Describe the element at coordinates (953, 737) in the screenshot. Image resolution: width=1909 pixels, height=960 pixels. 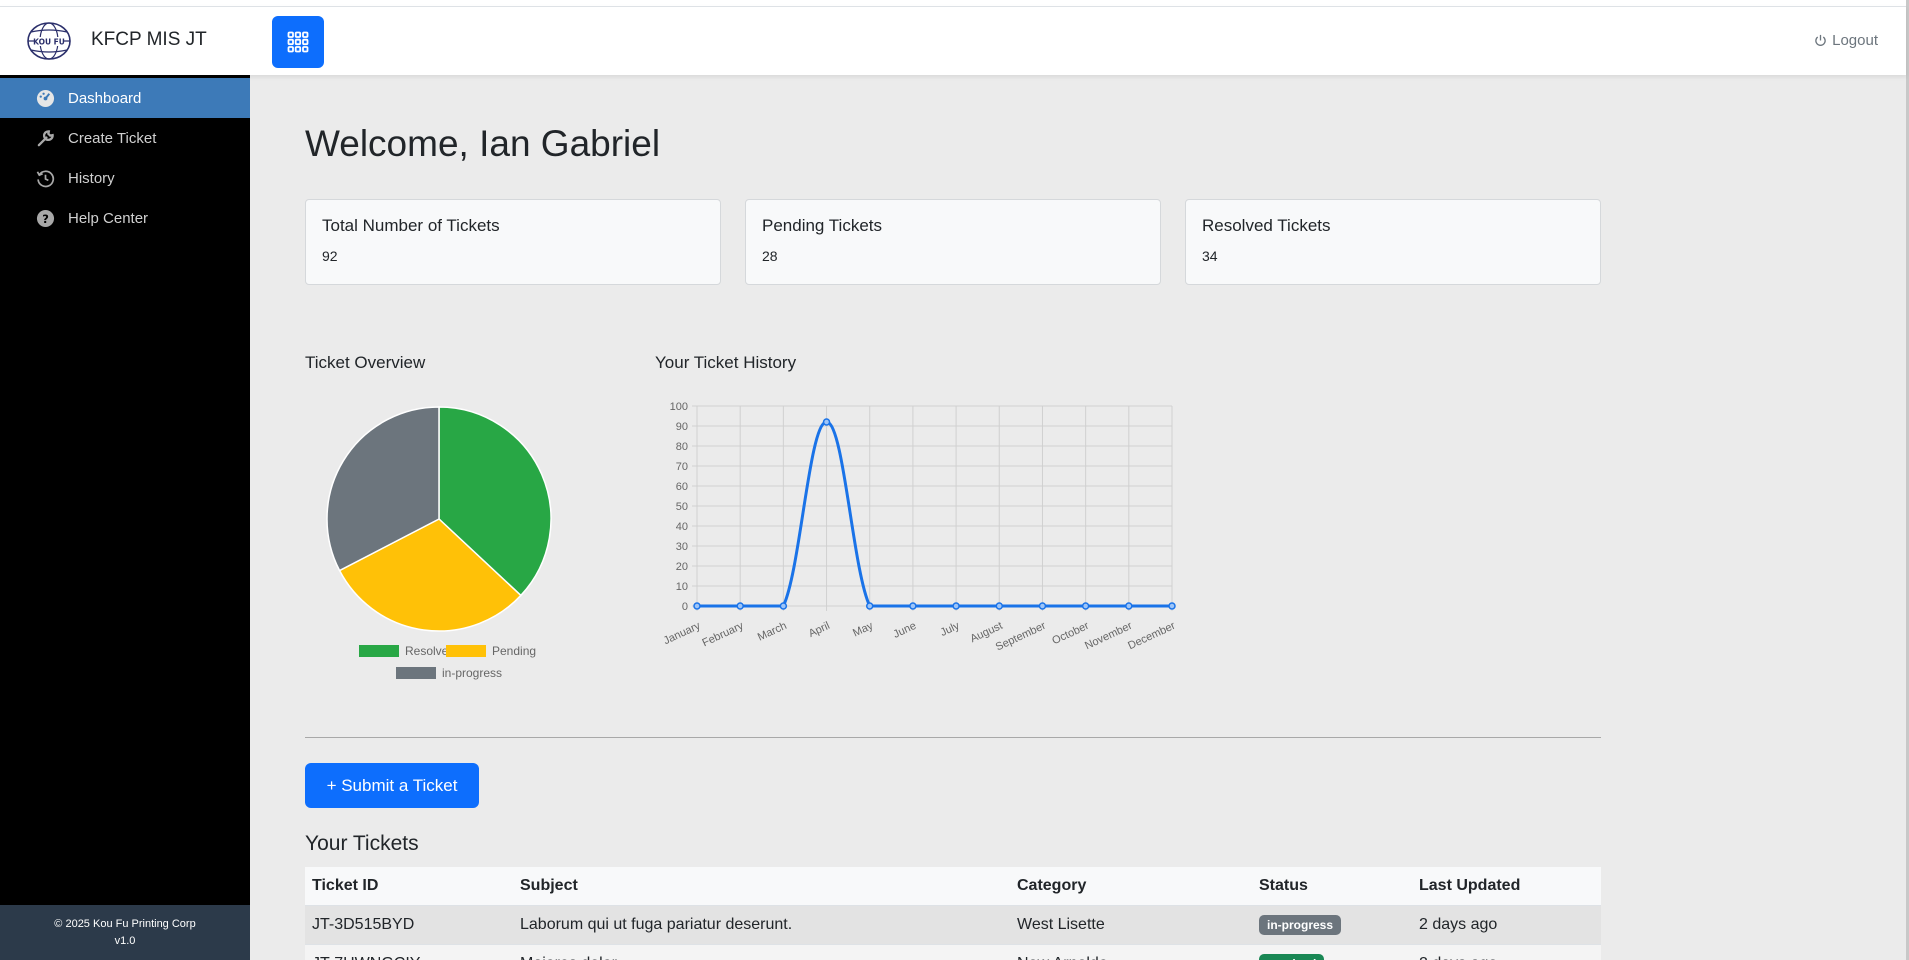
I see `section-divider` at that location.